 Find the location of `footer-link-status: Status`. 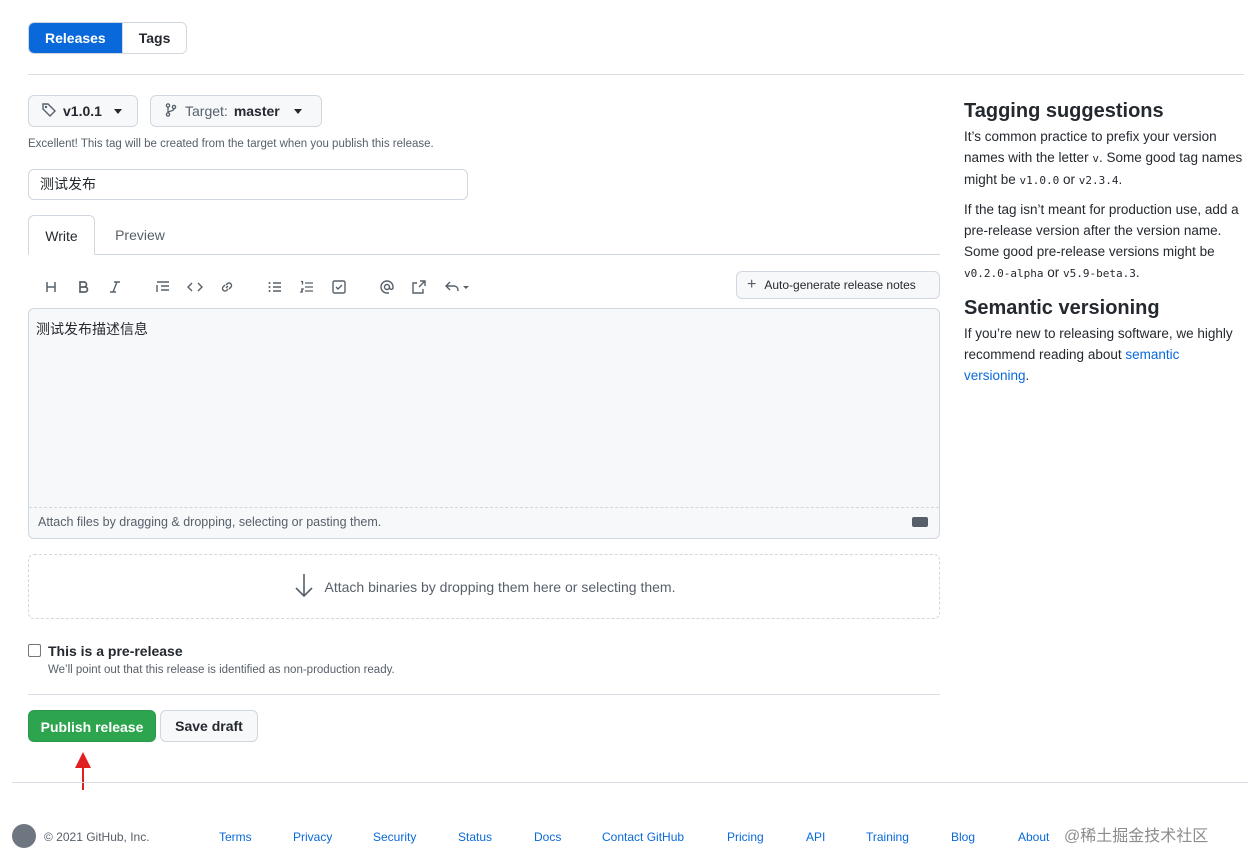

footer-link-status: Status is located at coordinates (475, 837).